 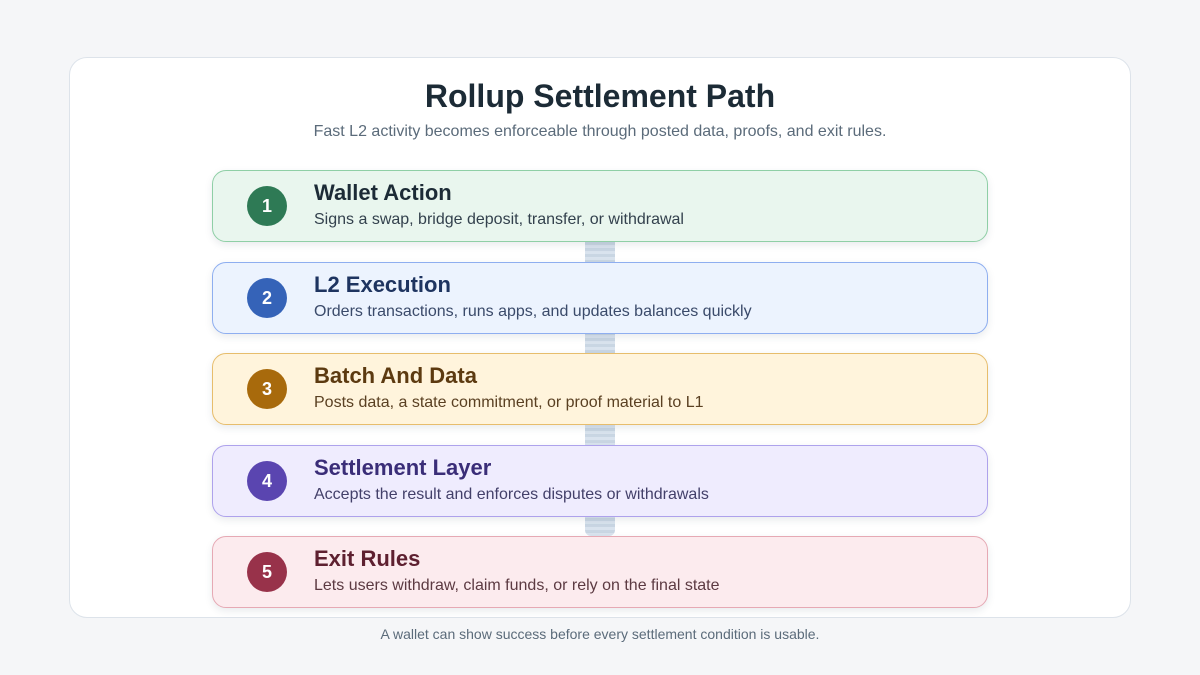 I want to click on step-number-badge: 2, so click(x=267, y=298).